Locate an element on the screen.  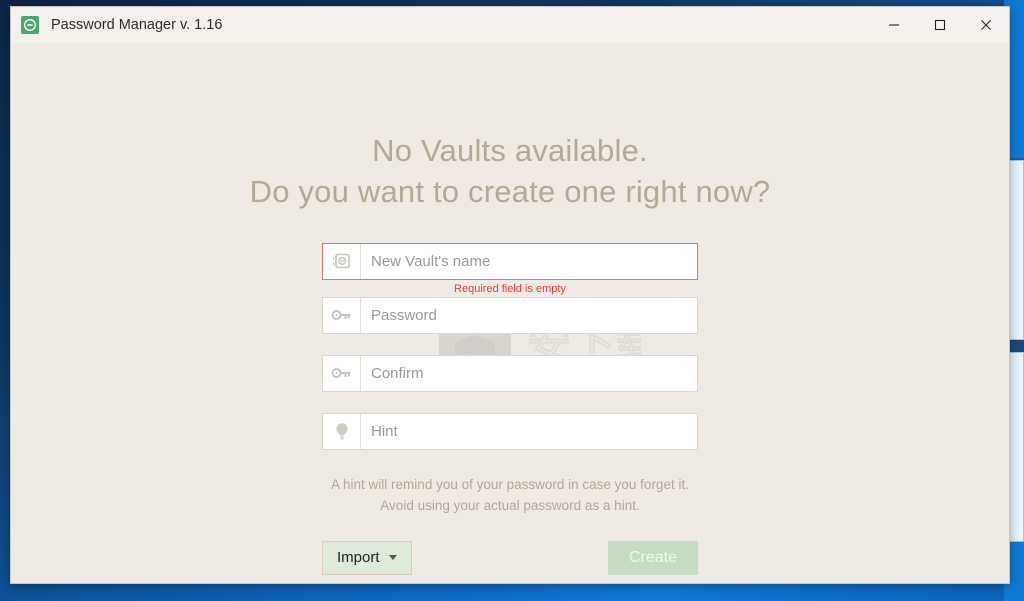
vault-name-error: Required field is empty is located at coordinates (510, 288).